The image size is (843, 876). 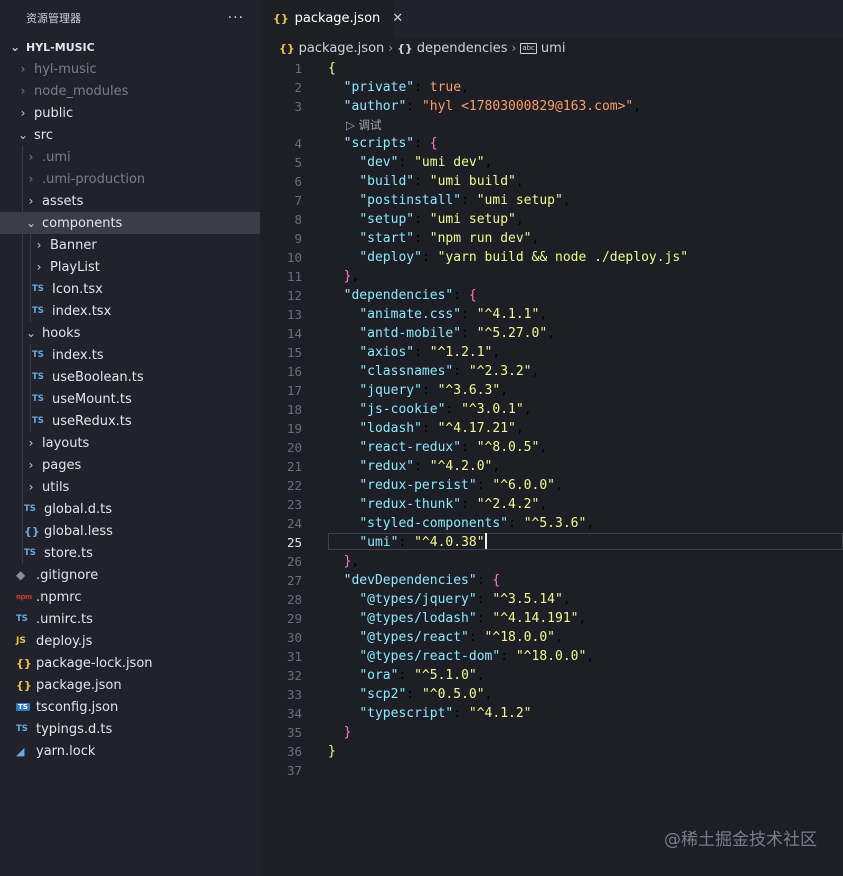 I want to click on tree-folder: ⌄ hooks, so click(x=130, y=333).